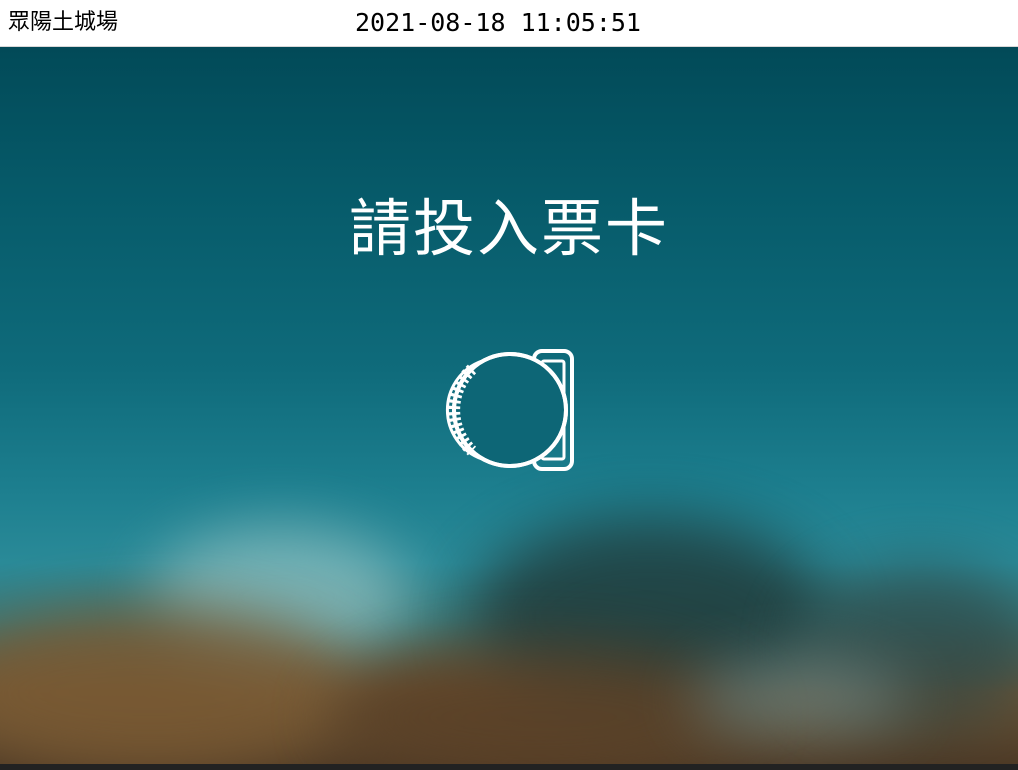 The height and width of the screenshot is (770, 1018). Describe the element at coordinates (498, 22) in the screenshot. I see `datetime-display: 2021-08-18 11:05:51` at that location.